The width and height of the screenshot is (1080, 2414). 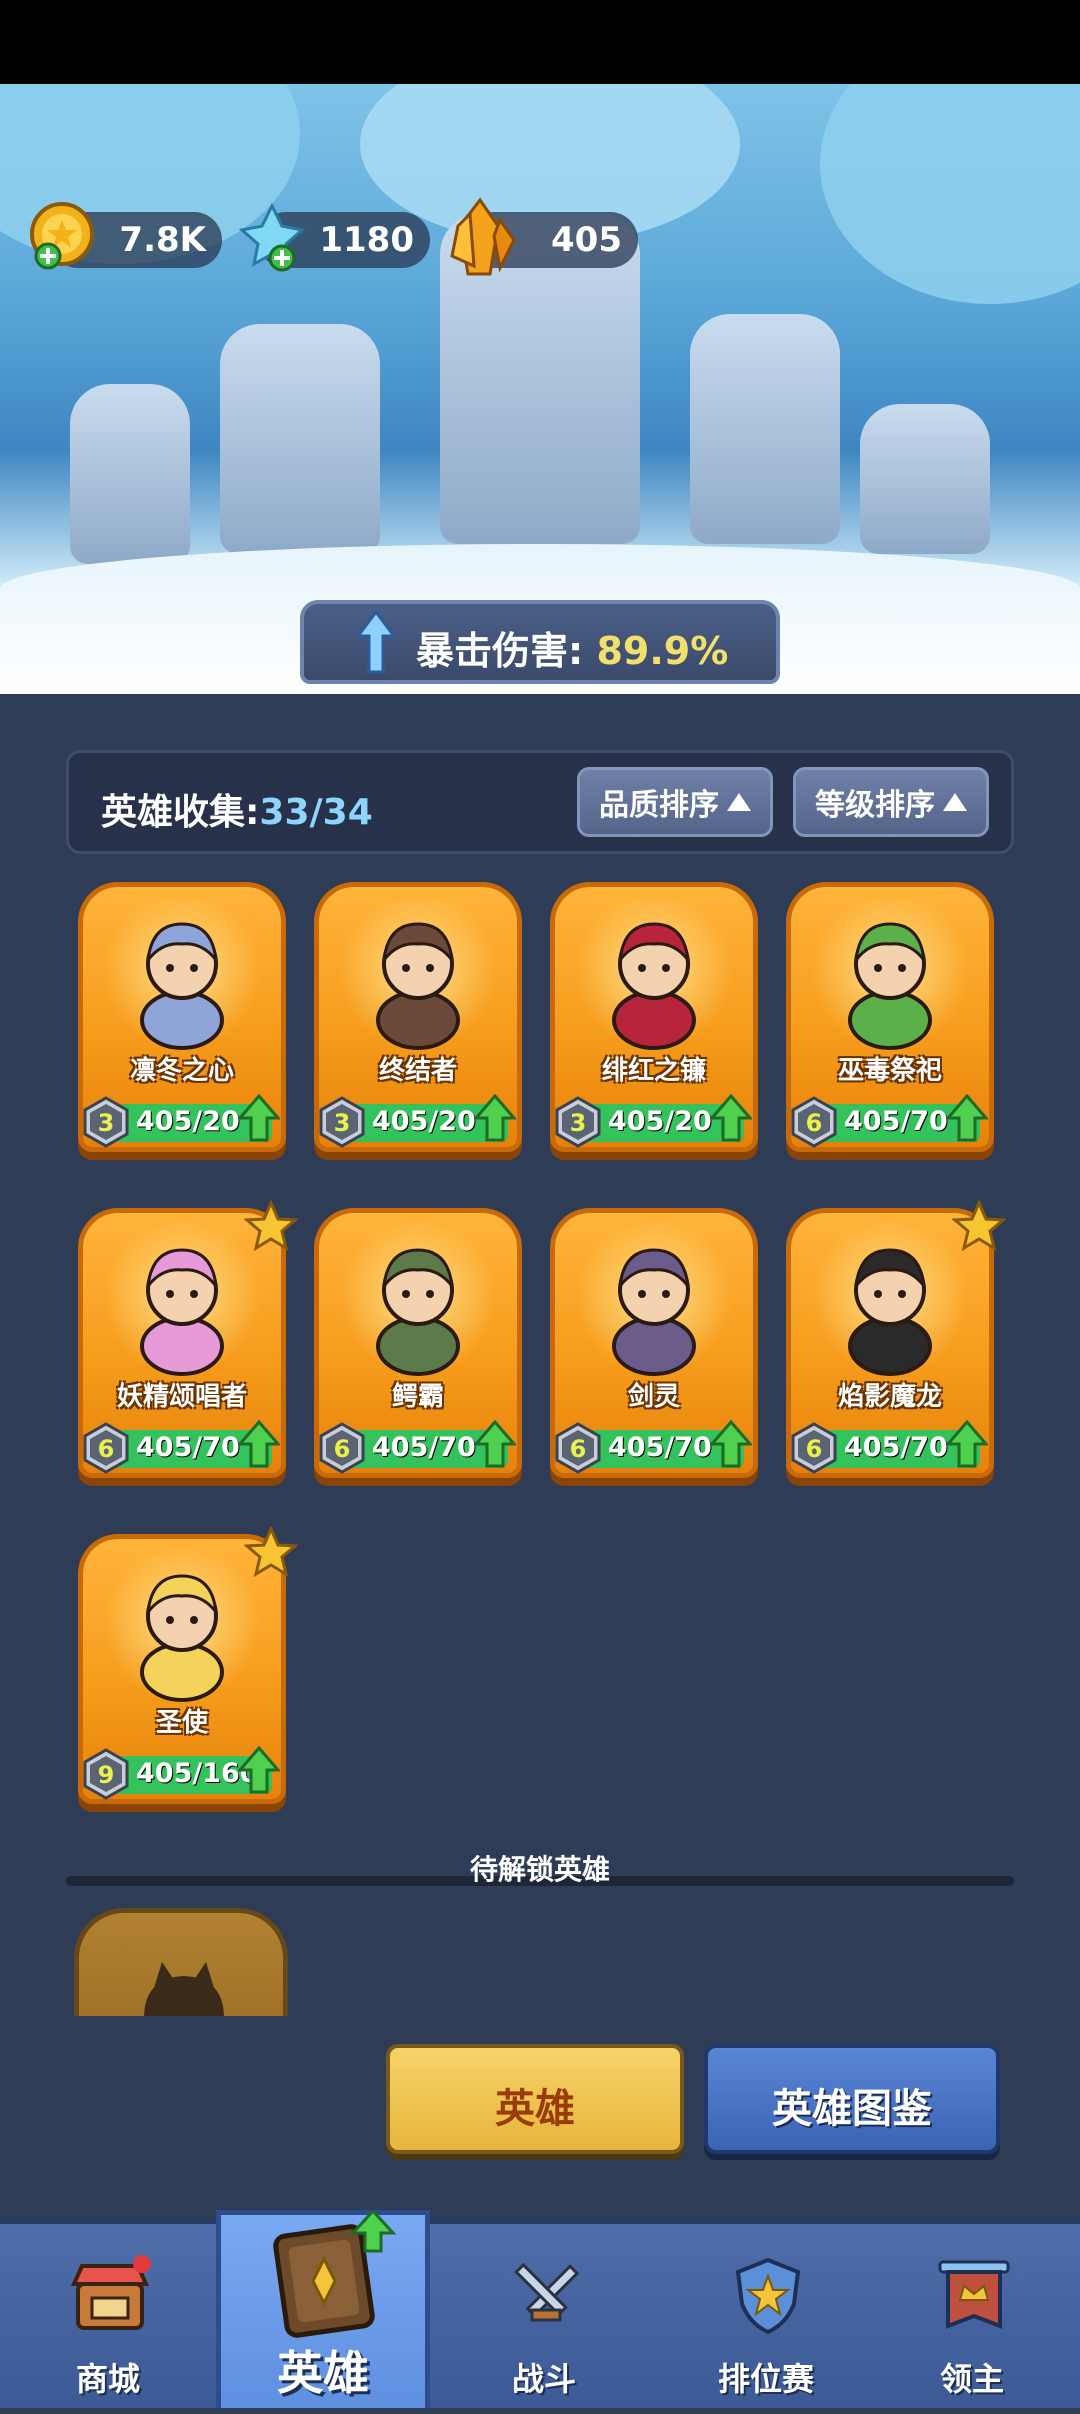 What do you see at coordinates (366, 240) in the screenshot?
I see `crystal-amount: 1180` at bounding box center [366, 240].